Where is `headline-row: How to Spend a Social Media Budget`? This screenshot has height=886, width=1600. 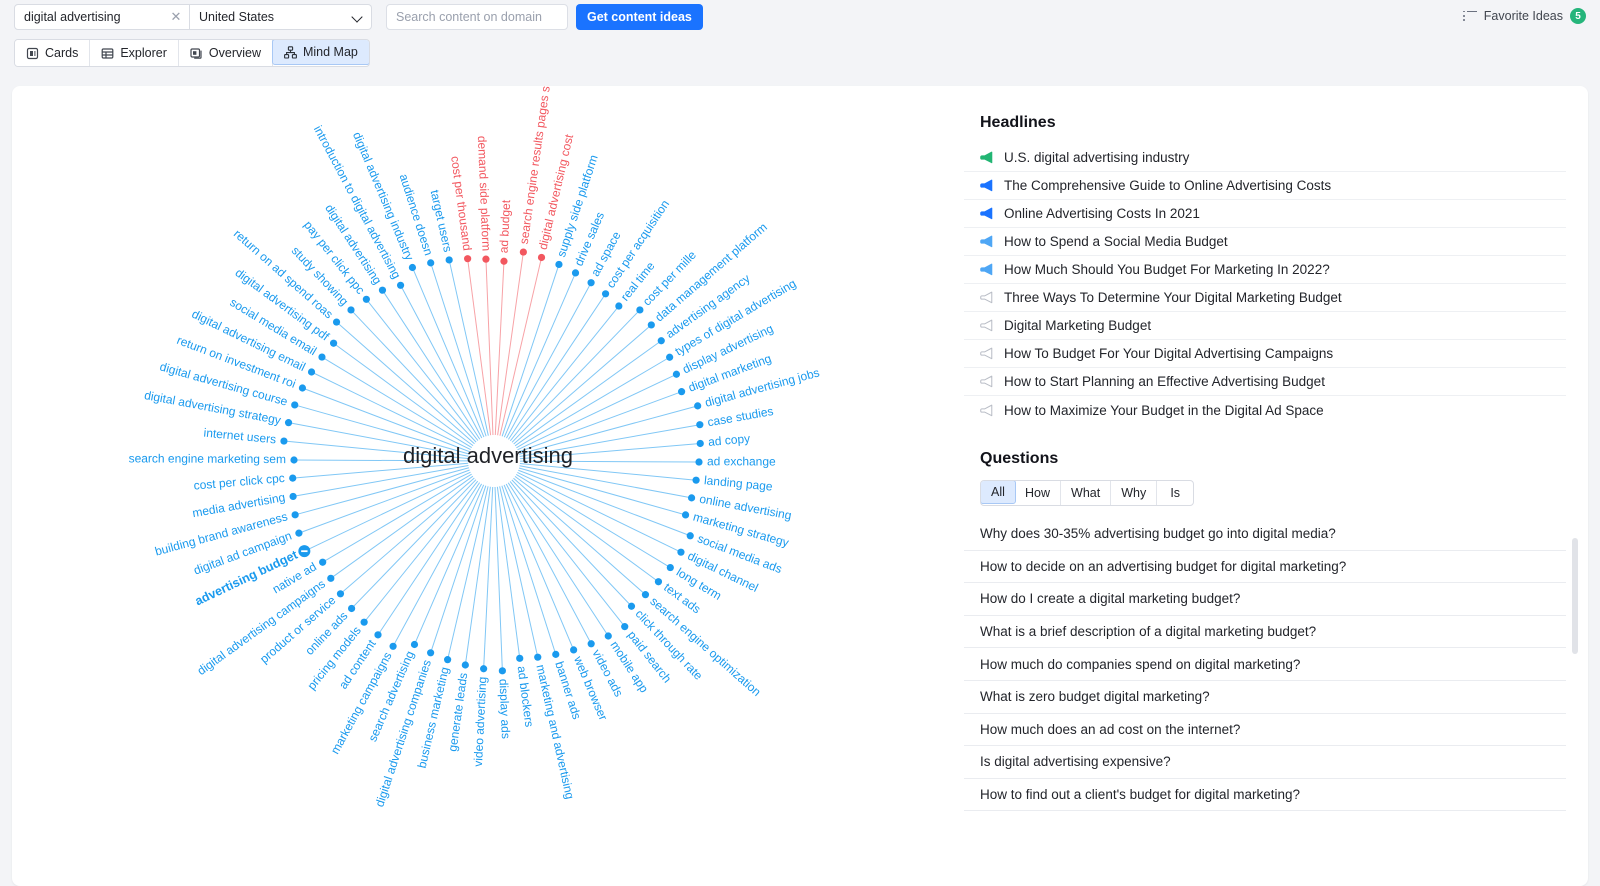 headline-row: How to Spend a Social Media Budget is located at coordinates (1265, 242).